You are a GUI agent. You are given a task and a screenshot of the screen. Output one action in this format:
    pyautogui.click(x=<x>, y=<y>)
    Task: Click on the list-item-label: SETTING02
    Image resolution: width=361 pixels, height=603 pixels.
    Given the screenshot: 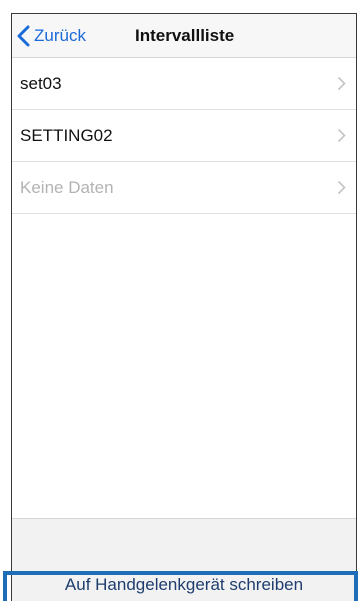 What is the action you would take?
    pyautogui.click(x=66, y=135)
    